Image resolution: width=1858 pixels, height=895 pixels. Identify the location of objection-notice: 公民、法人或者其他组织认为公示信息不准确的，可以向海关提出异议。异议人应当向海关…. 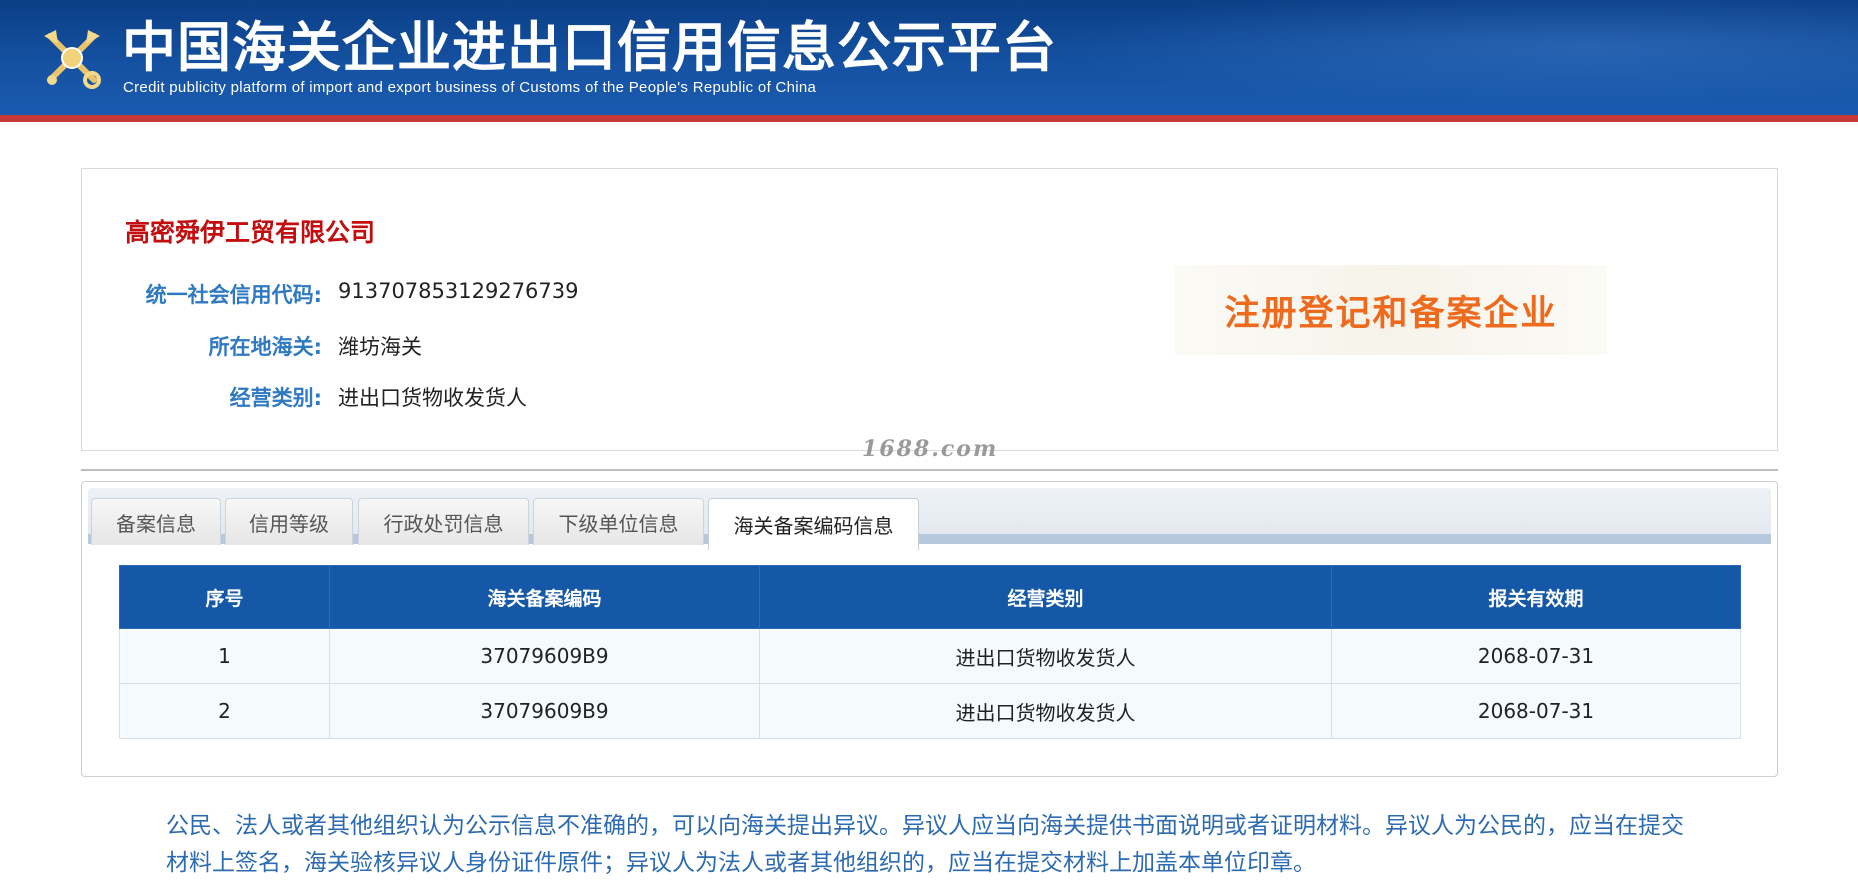
(925, 844).